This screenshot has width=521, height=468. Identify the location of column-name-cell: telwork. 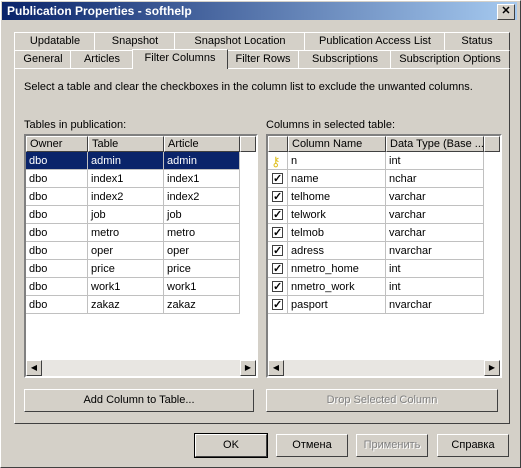
(337, 215).